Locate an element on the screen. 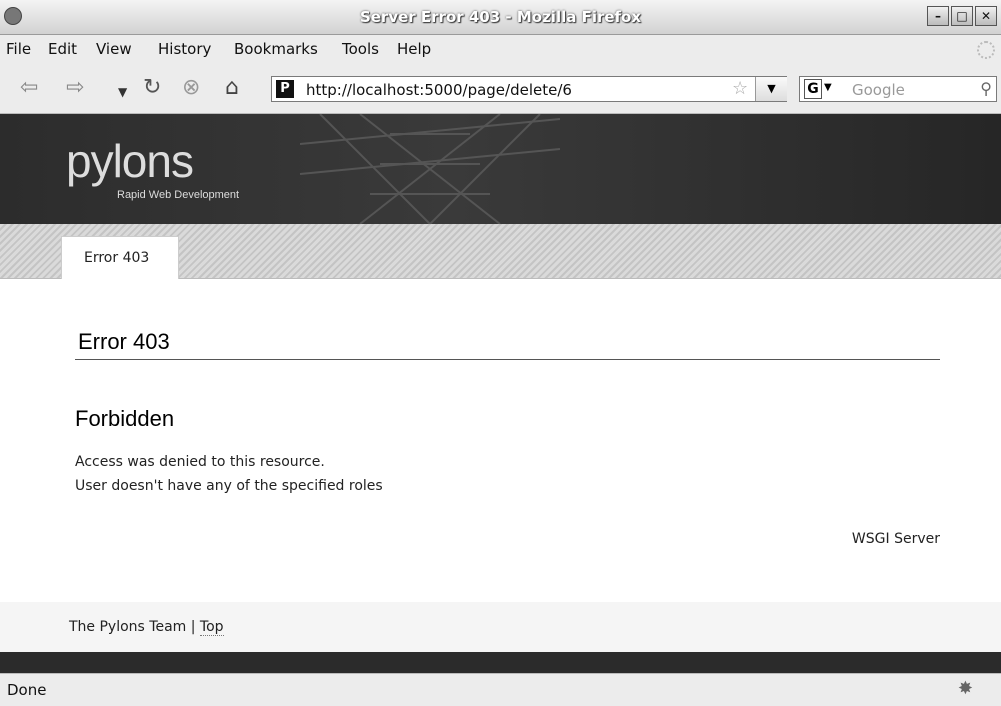 The width and height of the screenshot is (1001, 706). footer-bar is located at coordinates (500, 662).